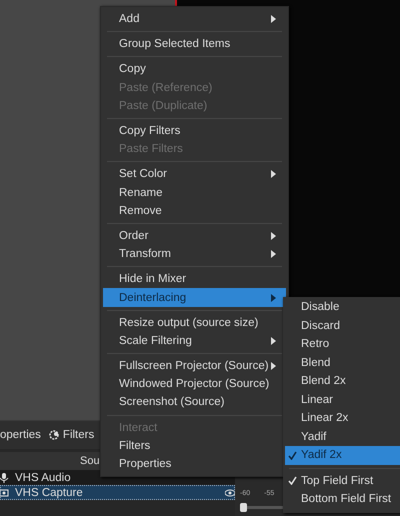  Describe the element at coordinates (5, 477) in the screenshot. I see `microphone-icon` at that location.